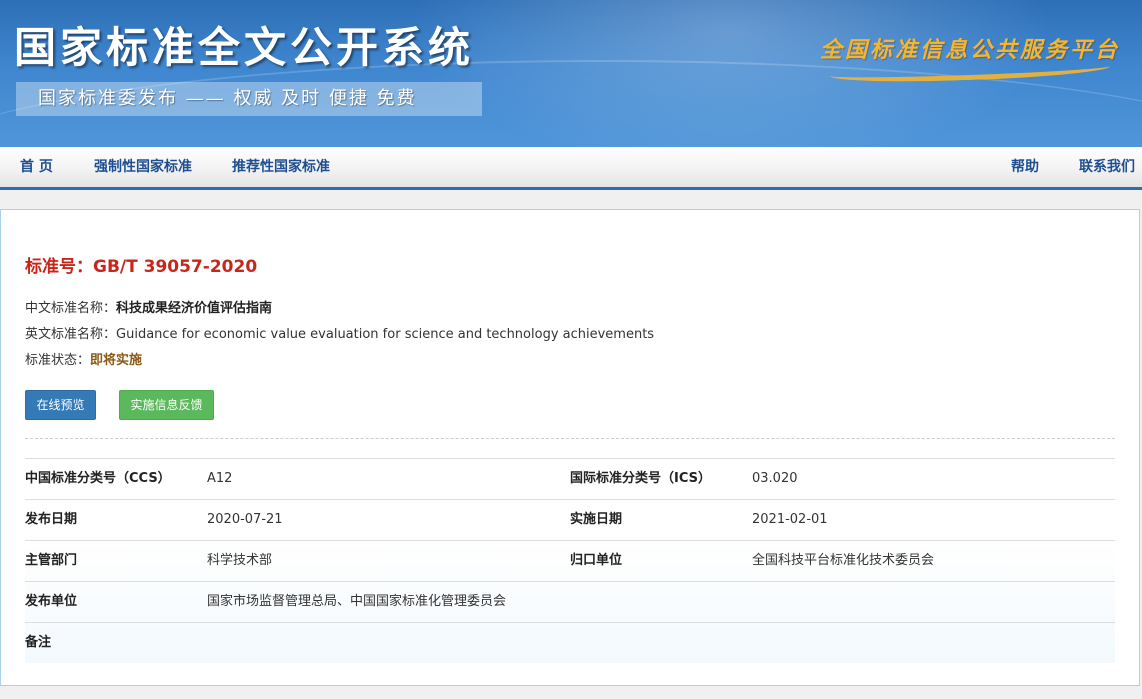 The image size is (1142, 699). I want to click on site-slogan: 国家标准委发布 —— 权威 及时 便捷 免费, so click(249, 99).